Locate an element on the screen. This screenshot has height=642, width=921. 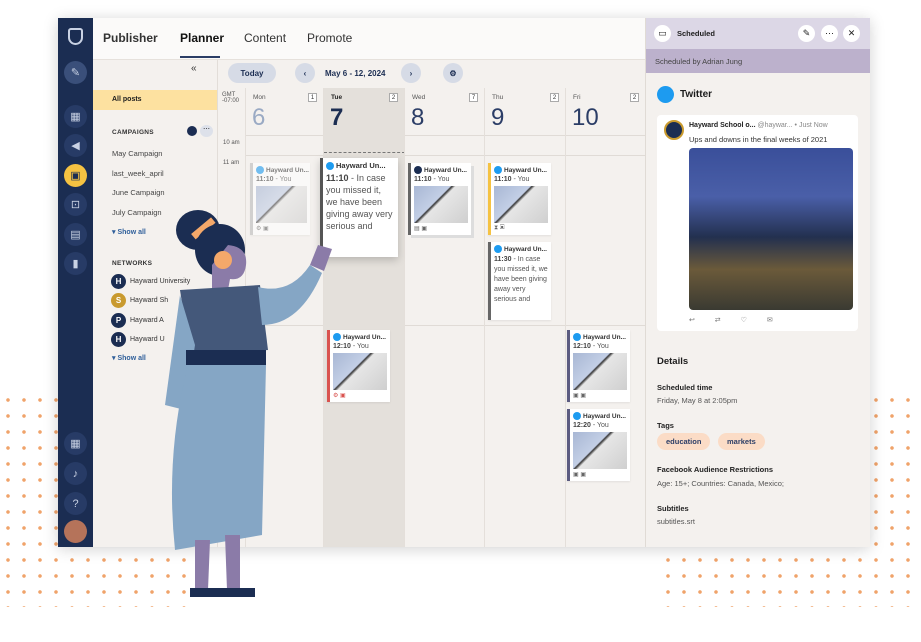
calendar-icon: ▣ is located at coordinates (75, 175).